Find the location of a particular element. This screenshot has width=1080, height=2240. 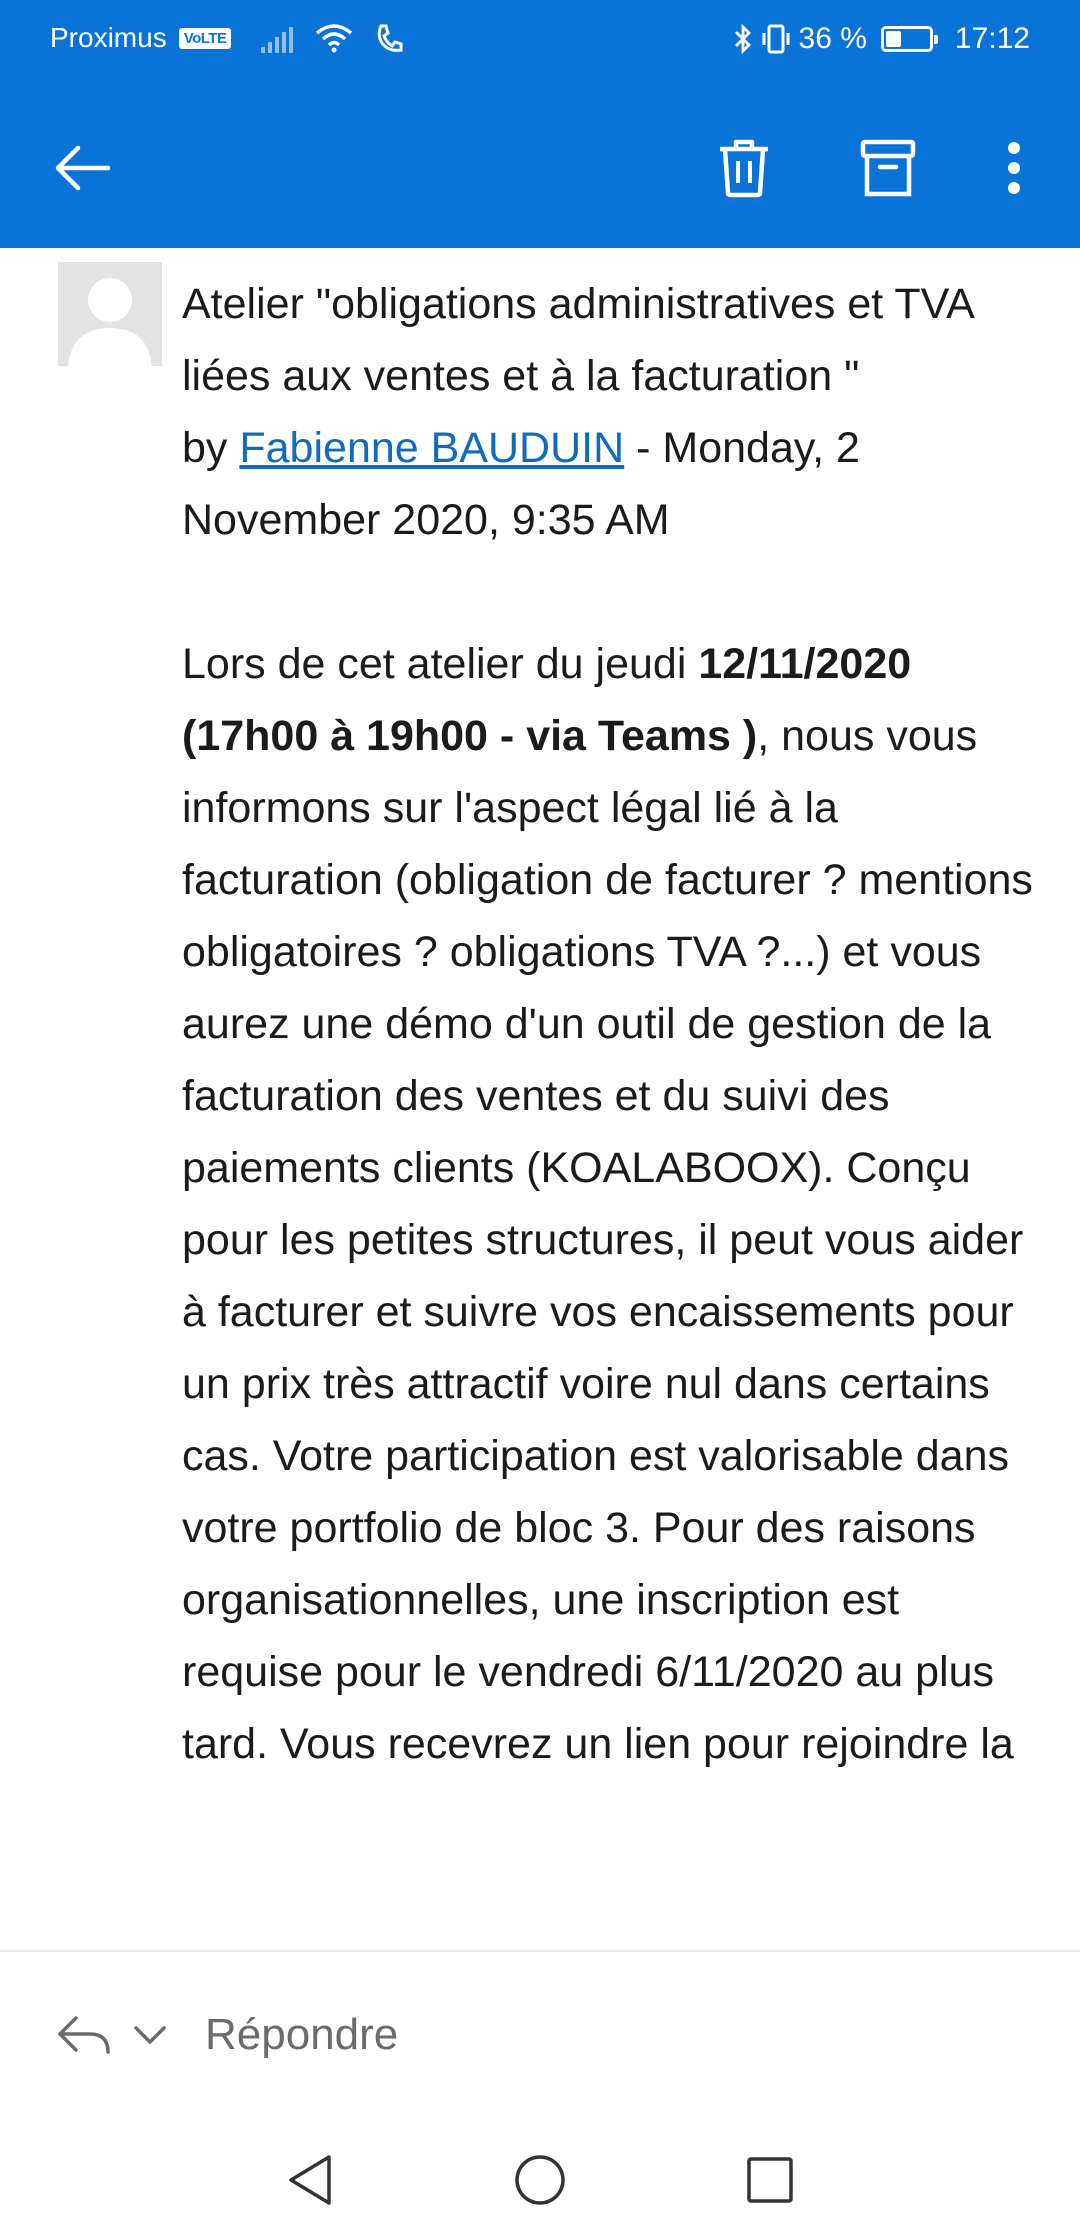

system-nav-bar is located at coordinates (540, 2180).